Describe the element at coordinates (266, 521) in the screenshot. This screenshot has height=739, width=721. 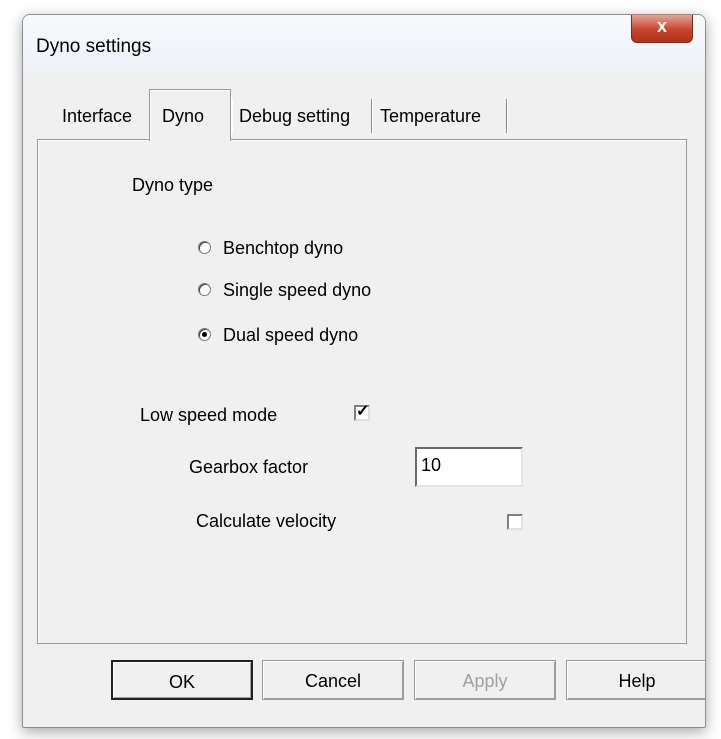
I see `calculate-velocity-label: Calculate velocity` at that location.